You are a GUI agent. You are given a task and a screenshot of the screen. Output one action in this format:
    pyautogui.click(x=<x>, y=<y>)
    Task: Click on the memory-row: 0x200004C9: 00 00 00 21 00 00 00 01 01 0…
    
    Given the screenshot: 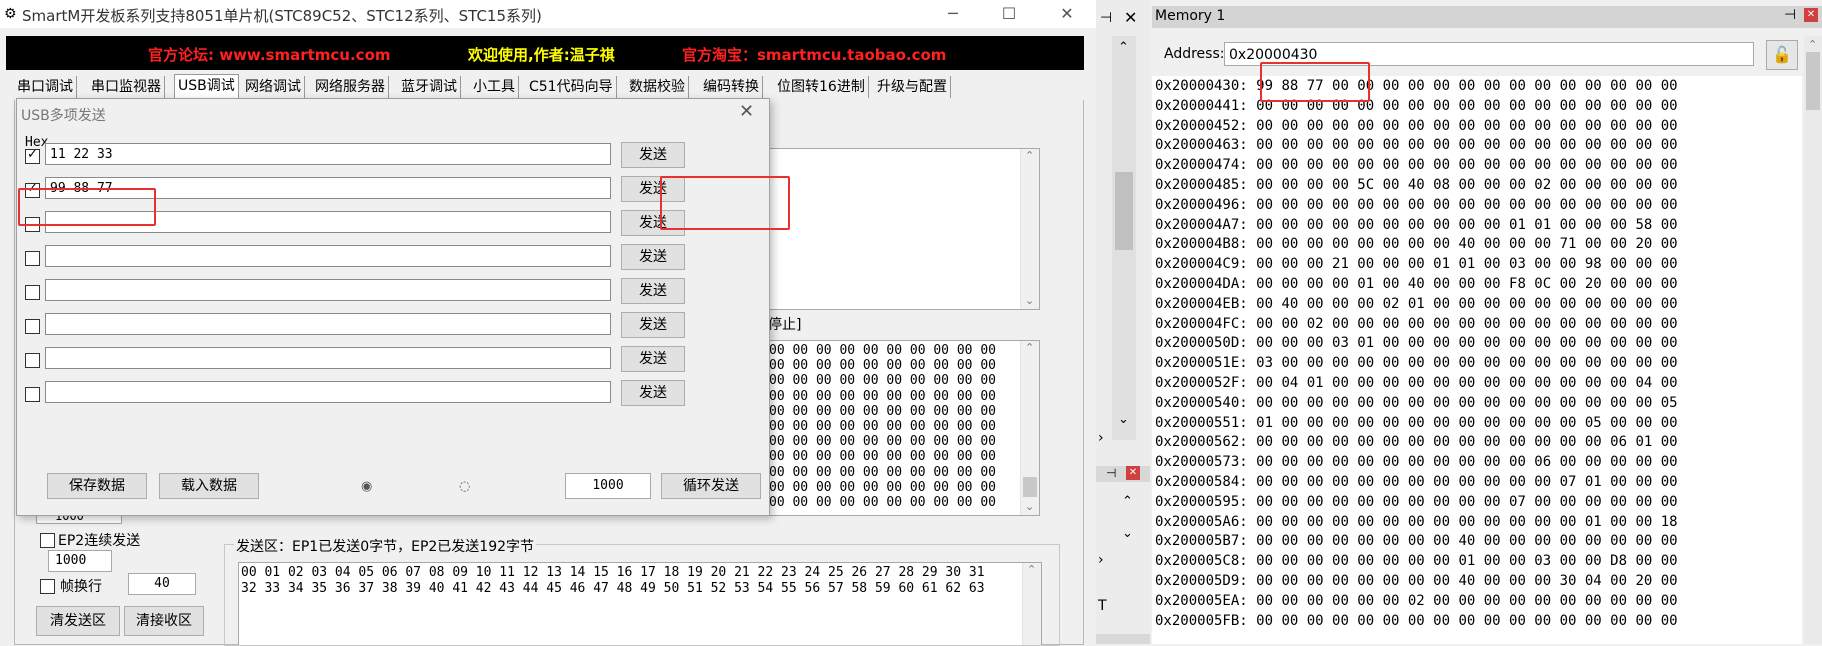 What is the action you would take?
    pyautogui.click(x=1416, y=264)
    